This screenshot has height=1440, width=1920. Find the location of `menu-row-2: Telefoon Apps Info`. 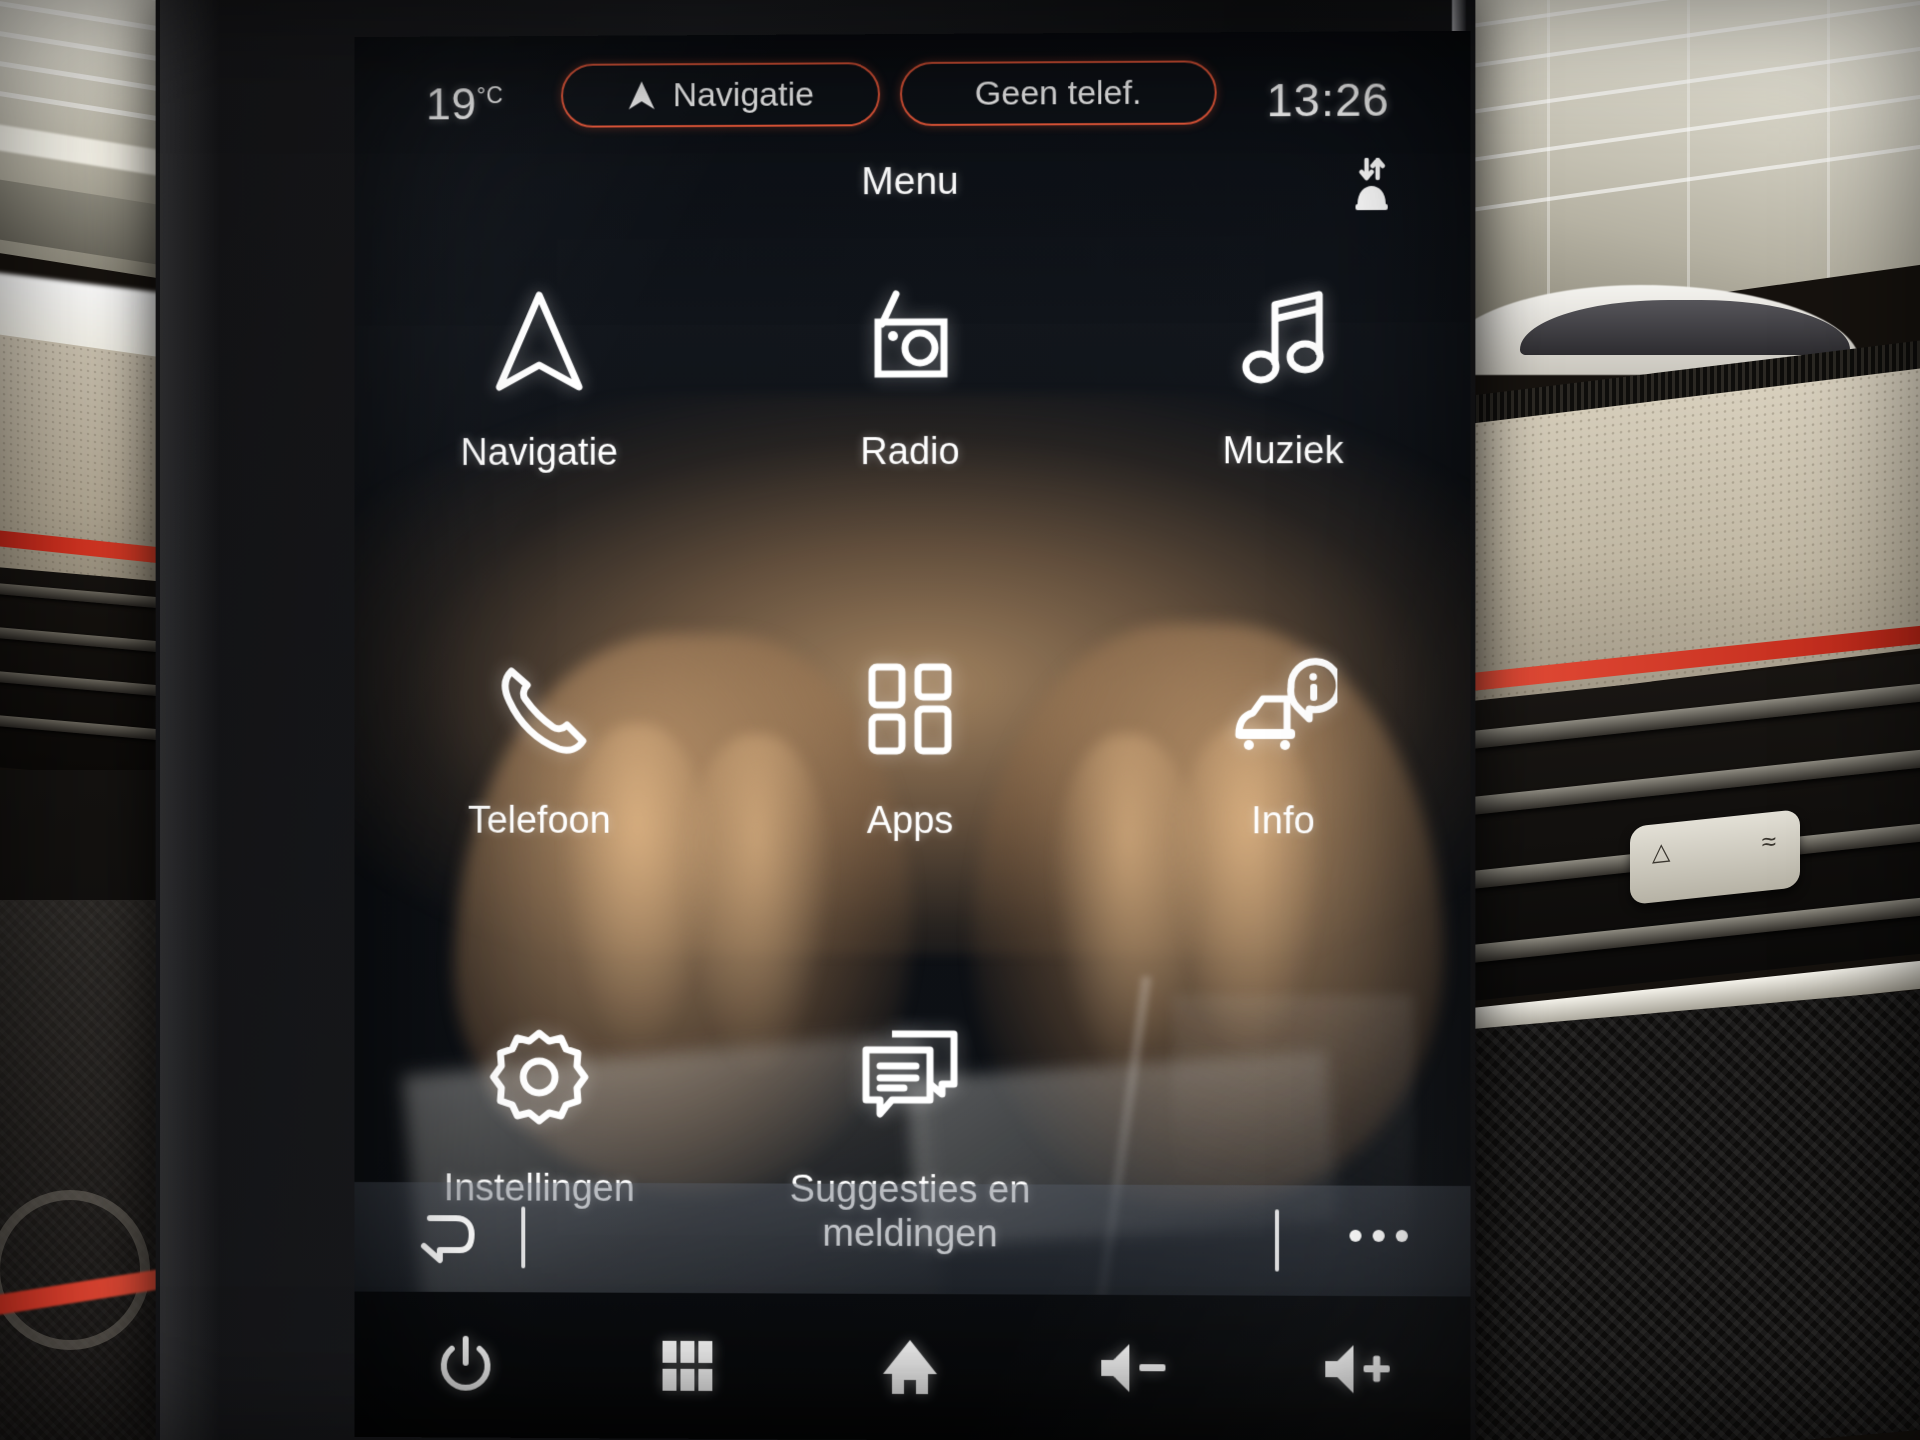

menu-row-2: Telefoon Apps Info is located at coordinates (913, 747).